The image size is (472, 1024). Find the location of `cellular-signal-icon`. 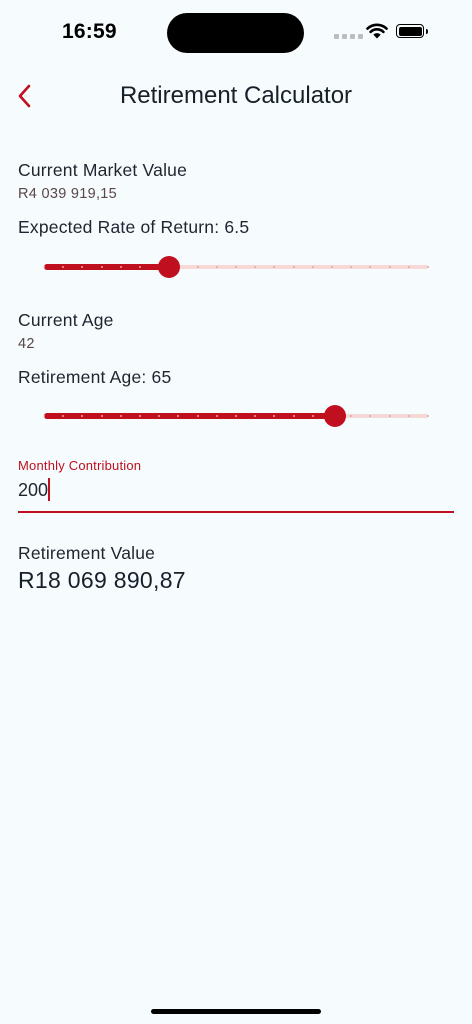

cellular-signal-icon is located at coordinates (348, 36).